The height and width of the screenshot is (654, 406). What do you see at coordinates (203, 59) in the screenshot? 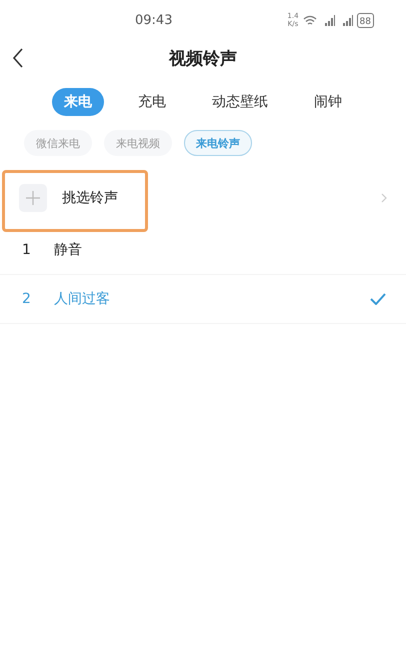
I see `page-title: 视频铃声` at bounding box center [203, 59].